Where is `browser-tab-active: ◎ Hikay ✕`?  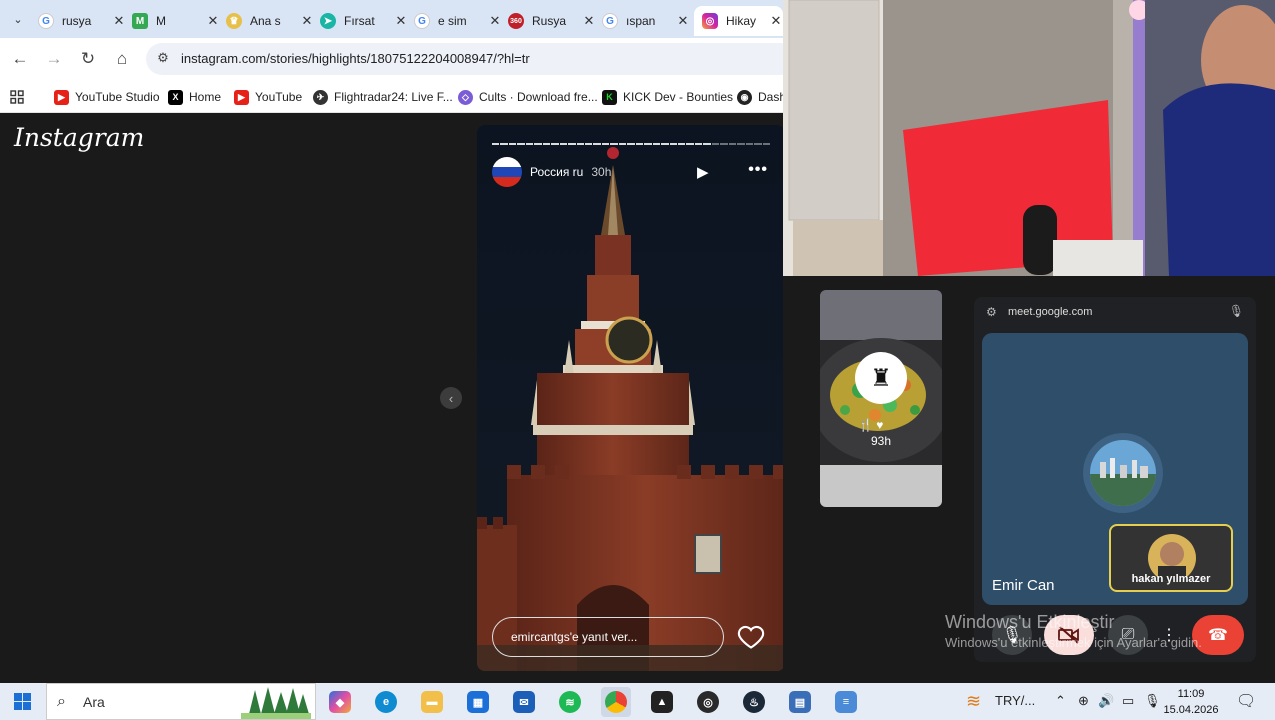
browser-tab-active: ◎ Hikay ✕ is located at coordinates (738, 21).